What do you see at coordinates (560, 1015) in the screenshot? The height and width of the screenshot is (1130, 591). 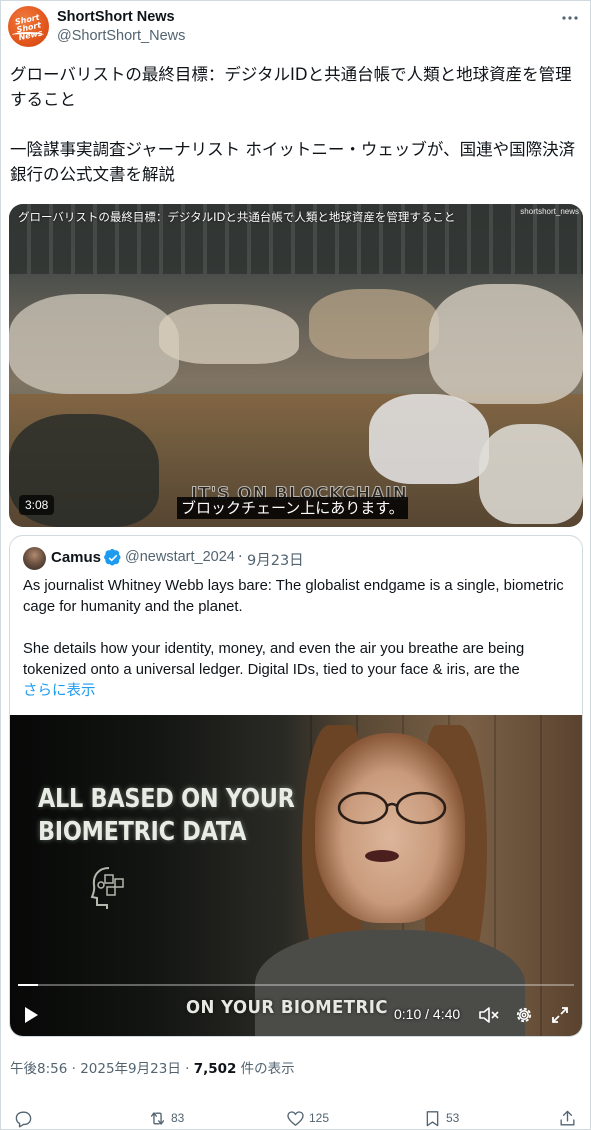 I see `fullscreen-icon` at bounding box center [560, 1015].